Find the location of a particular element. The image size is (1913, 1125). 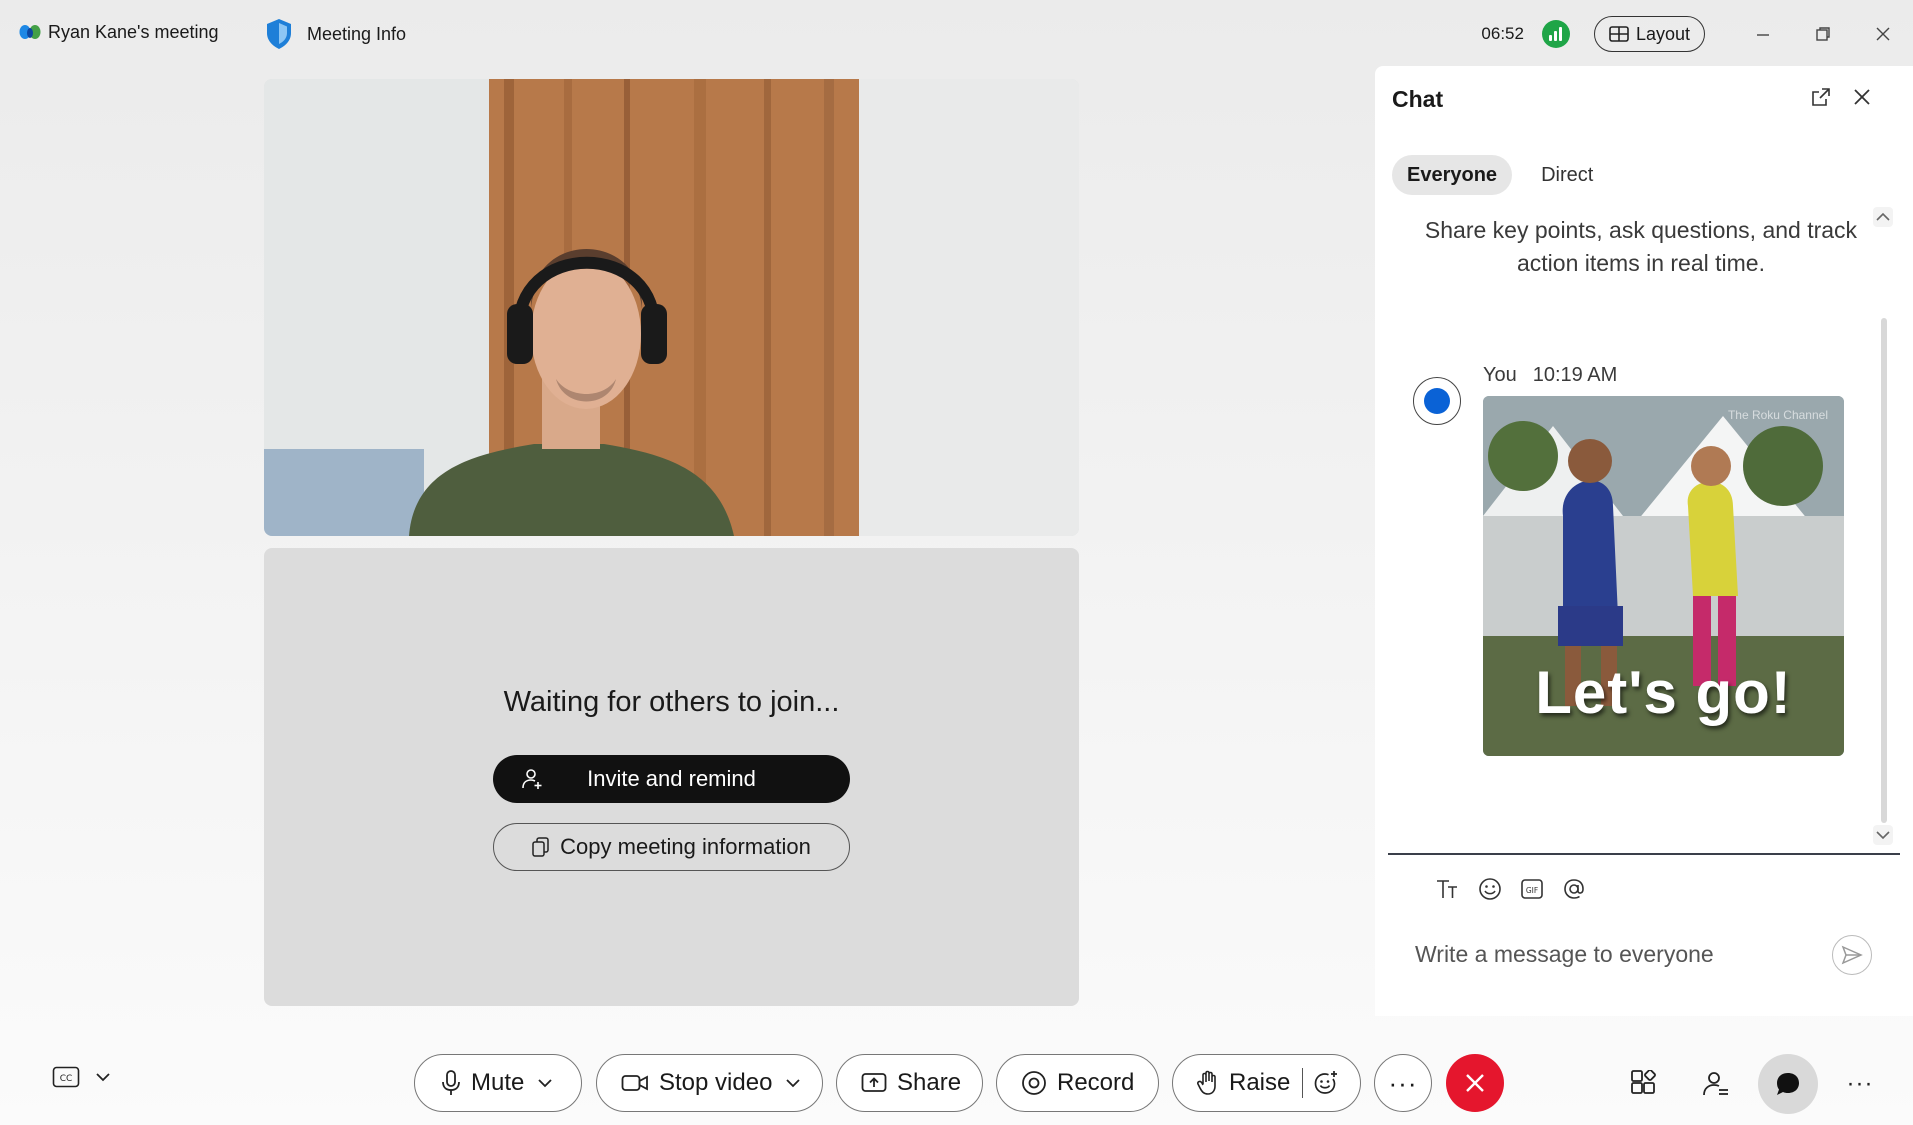

send-icon is located at coordinates (1852, 955).